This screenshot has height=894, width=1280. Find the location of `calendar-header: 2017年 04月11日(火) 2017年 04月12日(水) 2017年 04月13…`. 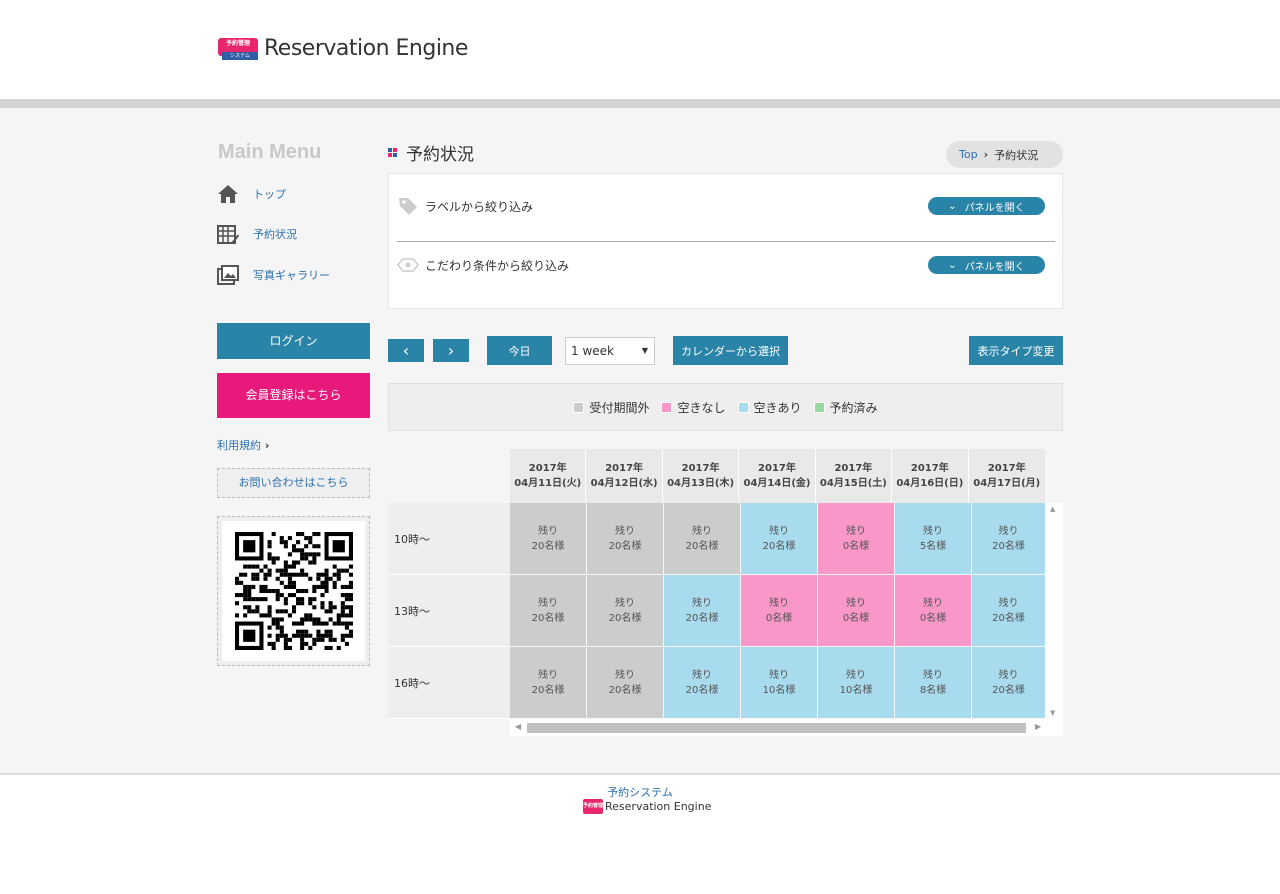

calendar-header: 2017年 04月11日(火) 2017年 04月12日(水) 2017年 04月13… is located at coordinates (777, 476).